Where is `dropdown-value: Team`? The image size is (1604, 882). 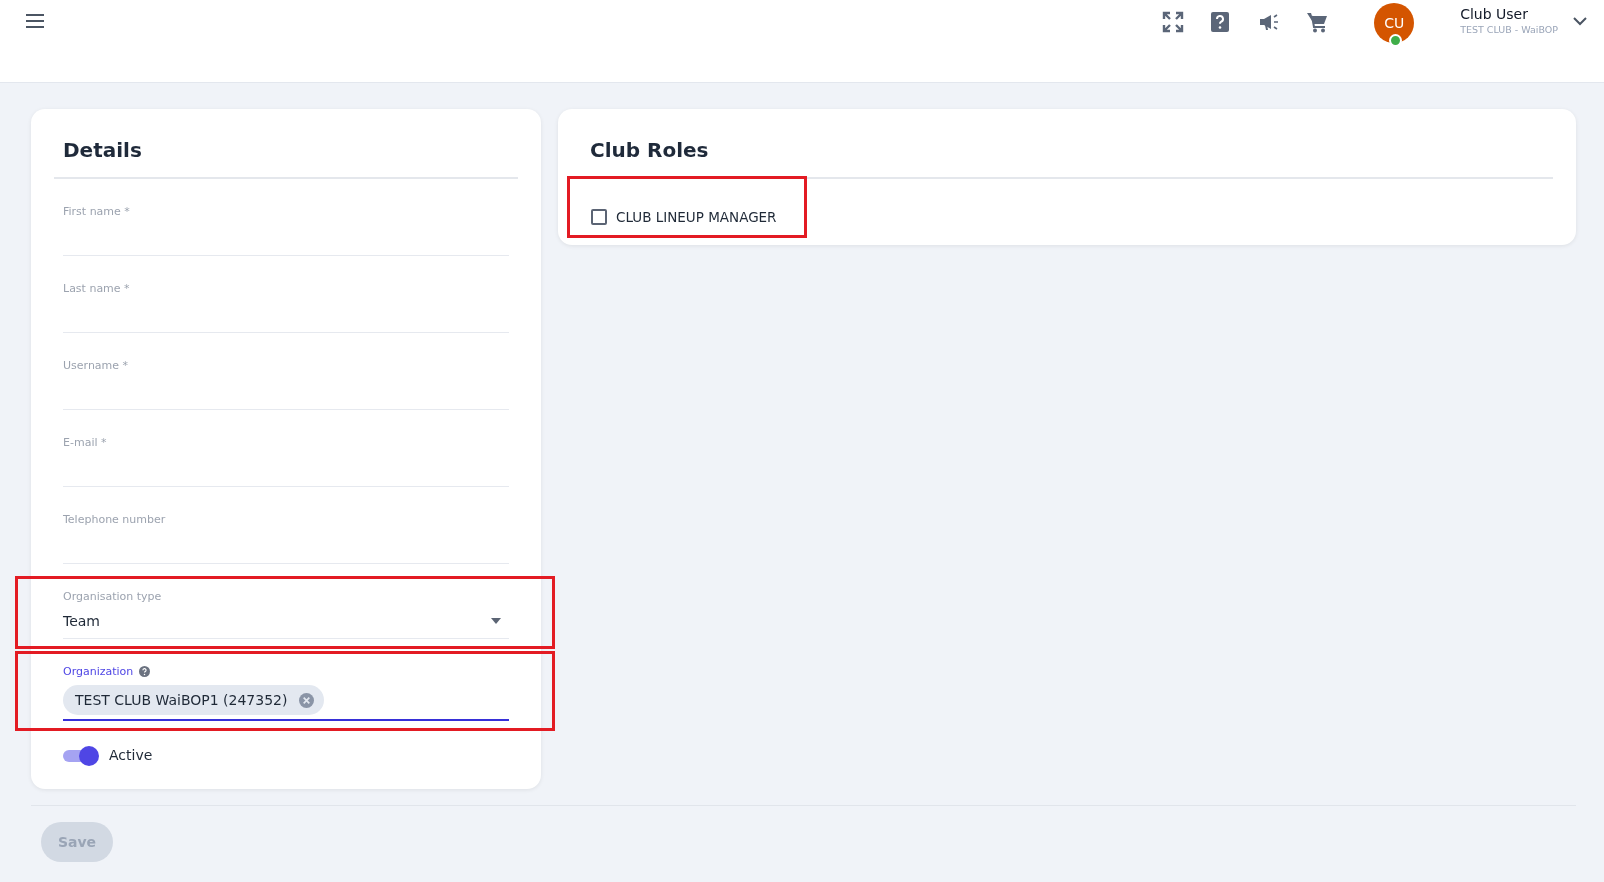
dropdown-value: Team is located at coordinates (81, 620).